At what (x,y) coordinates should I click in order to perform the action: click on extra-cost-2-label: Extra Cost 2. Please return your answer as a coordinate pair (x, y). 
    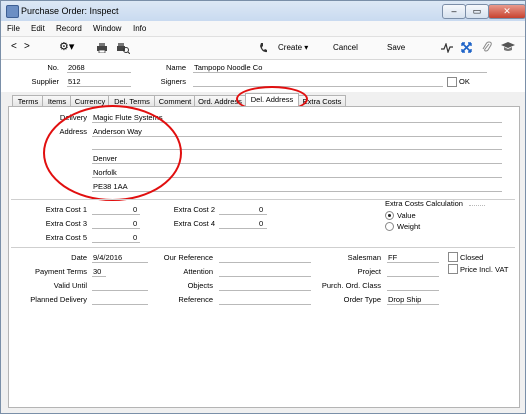
    Looking at the image, I should click on (194, 209).